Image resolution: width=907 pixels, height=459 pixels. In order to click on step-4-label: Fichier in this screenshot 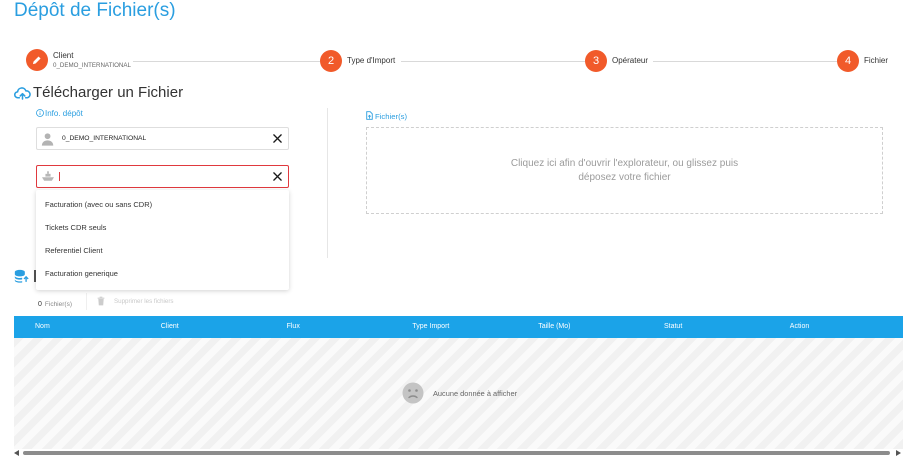, I will do `click(876, 60)`.